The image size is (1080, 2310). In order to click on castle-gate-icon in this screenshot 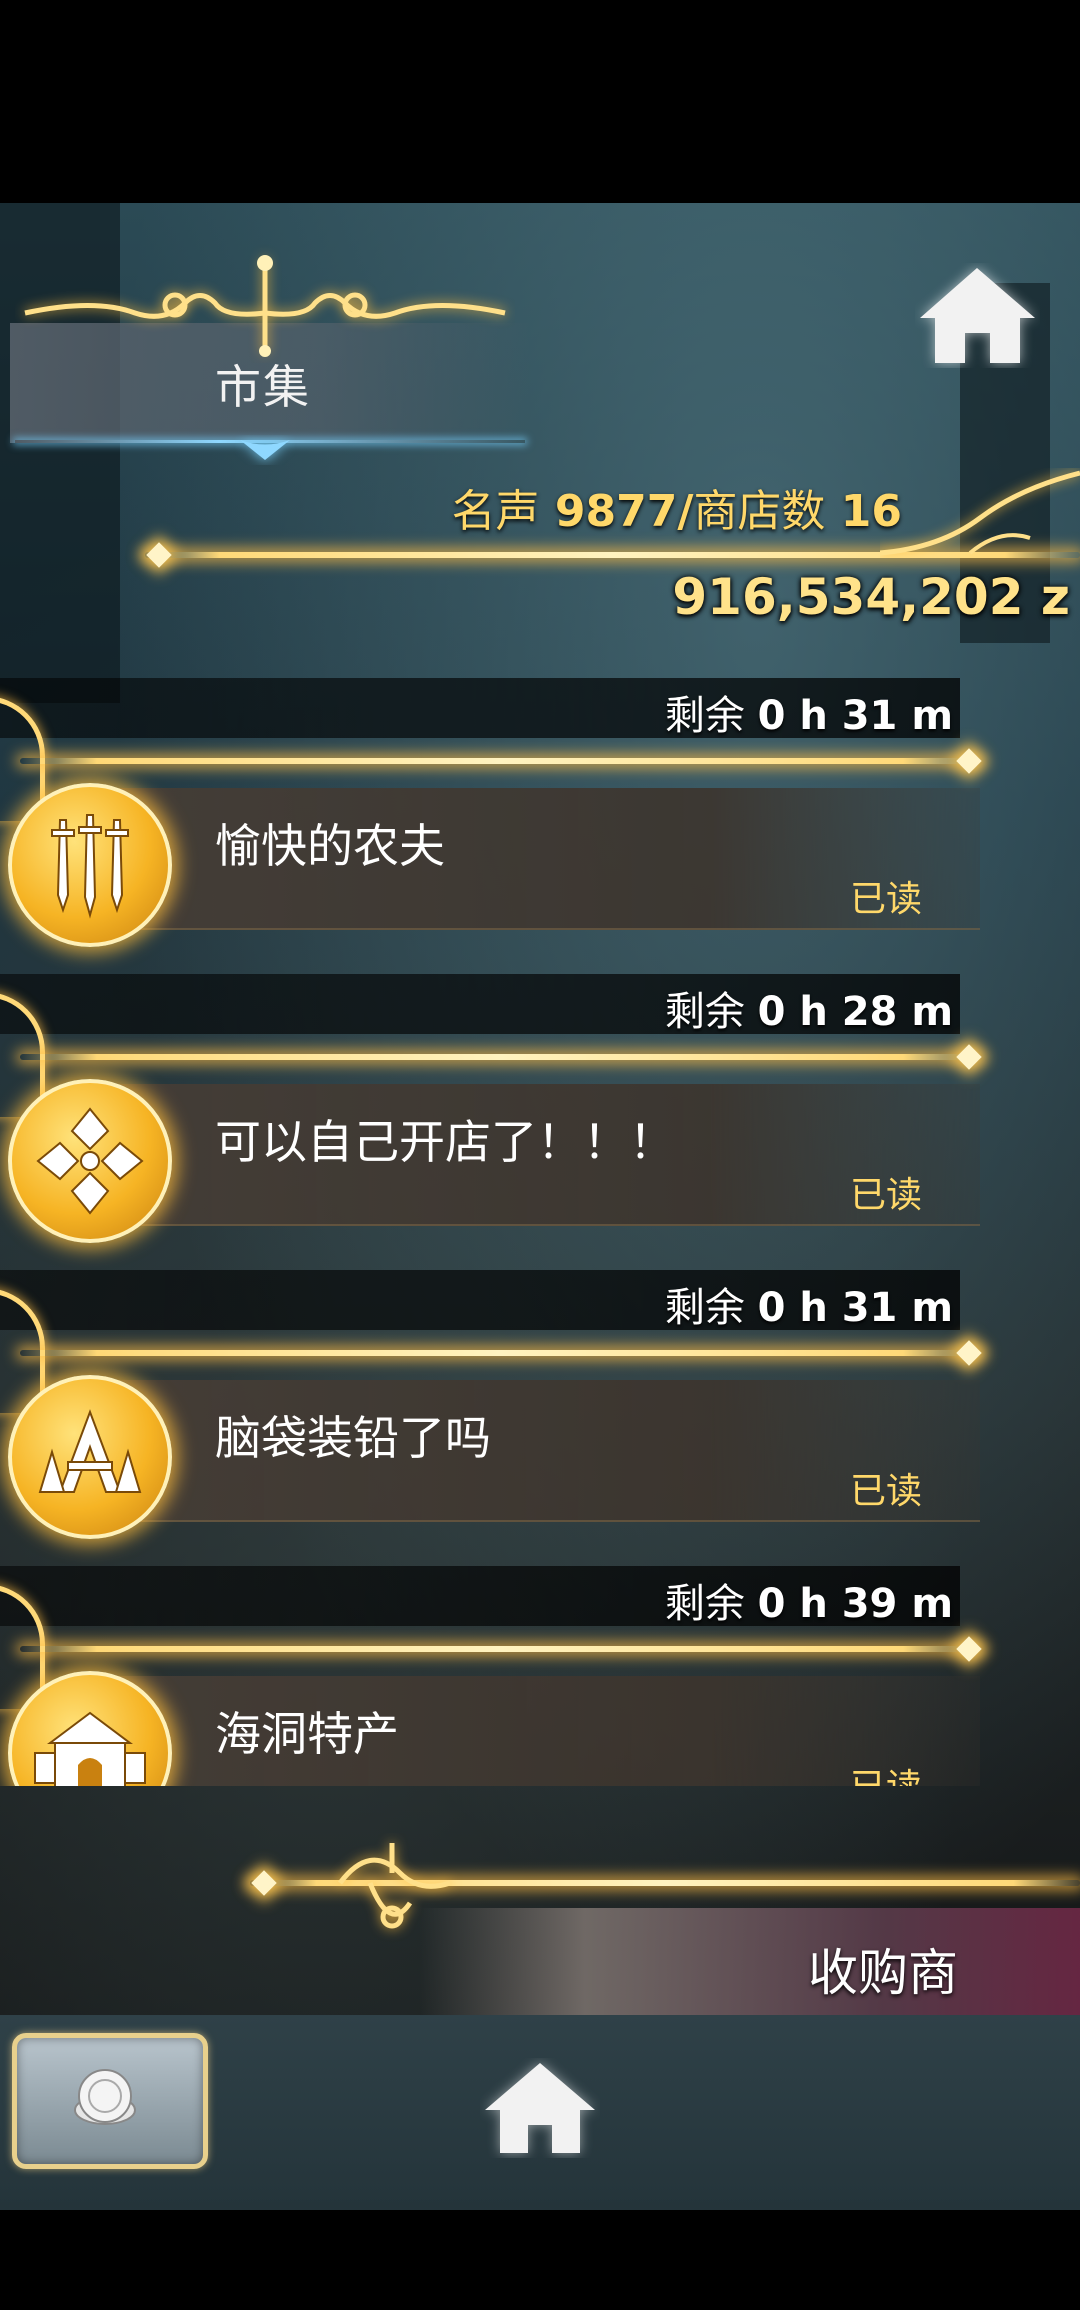, I will do `click(90, 1748)`.